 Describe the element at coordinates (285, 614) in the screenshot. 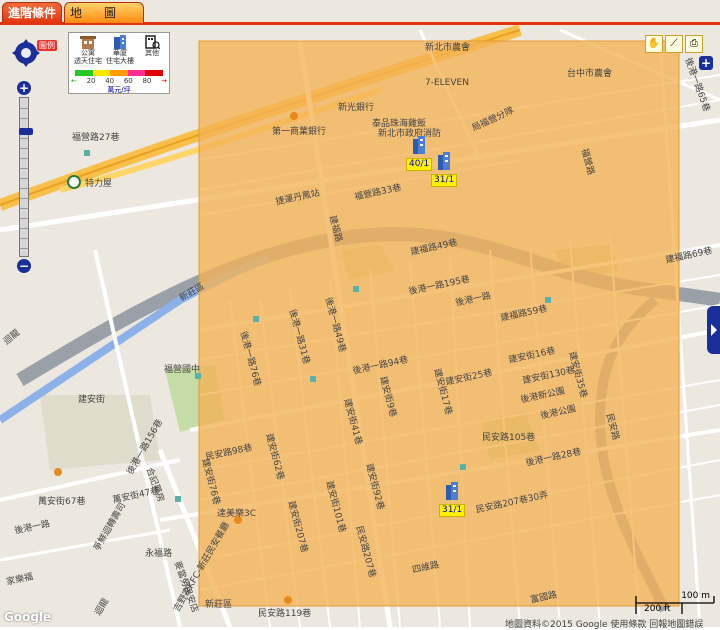

I see `map-label: 民安路119巷` at that location.